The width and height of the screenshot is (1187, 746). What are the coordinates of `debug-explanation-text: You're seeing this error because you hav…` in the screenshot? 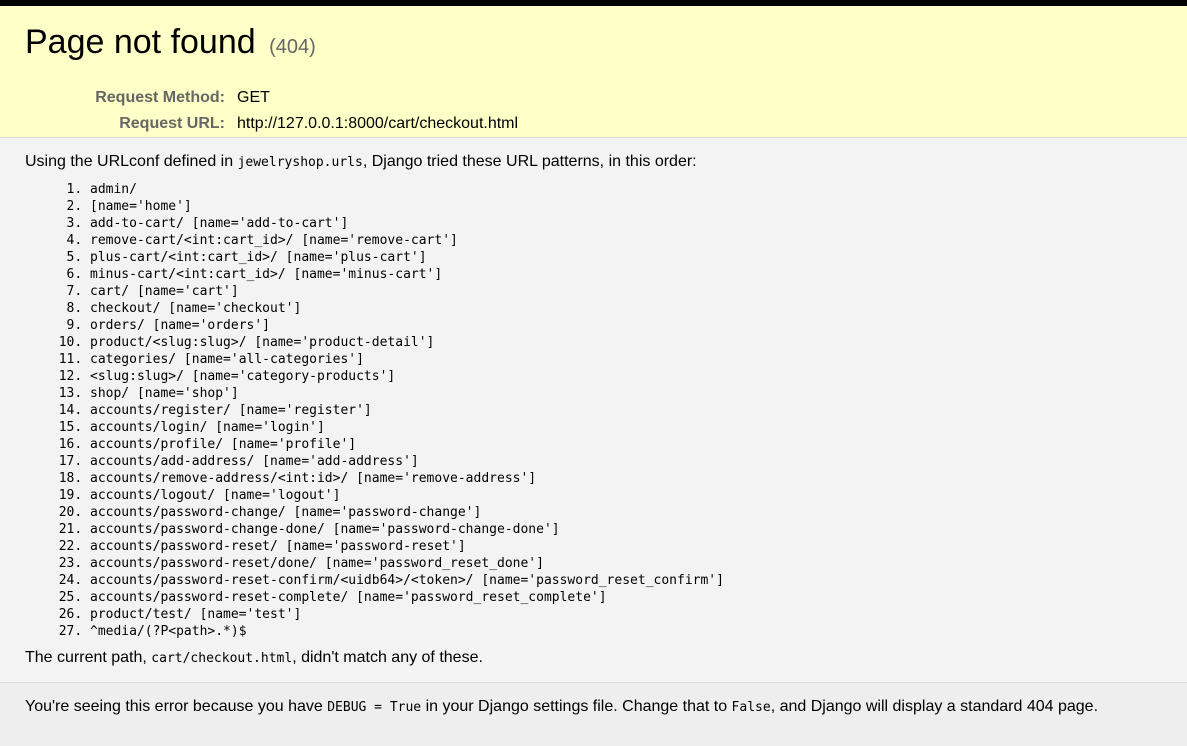 It's located at (606, 707).